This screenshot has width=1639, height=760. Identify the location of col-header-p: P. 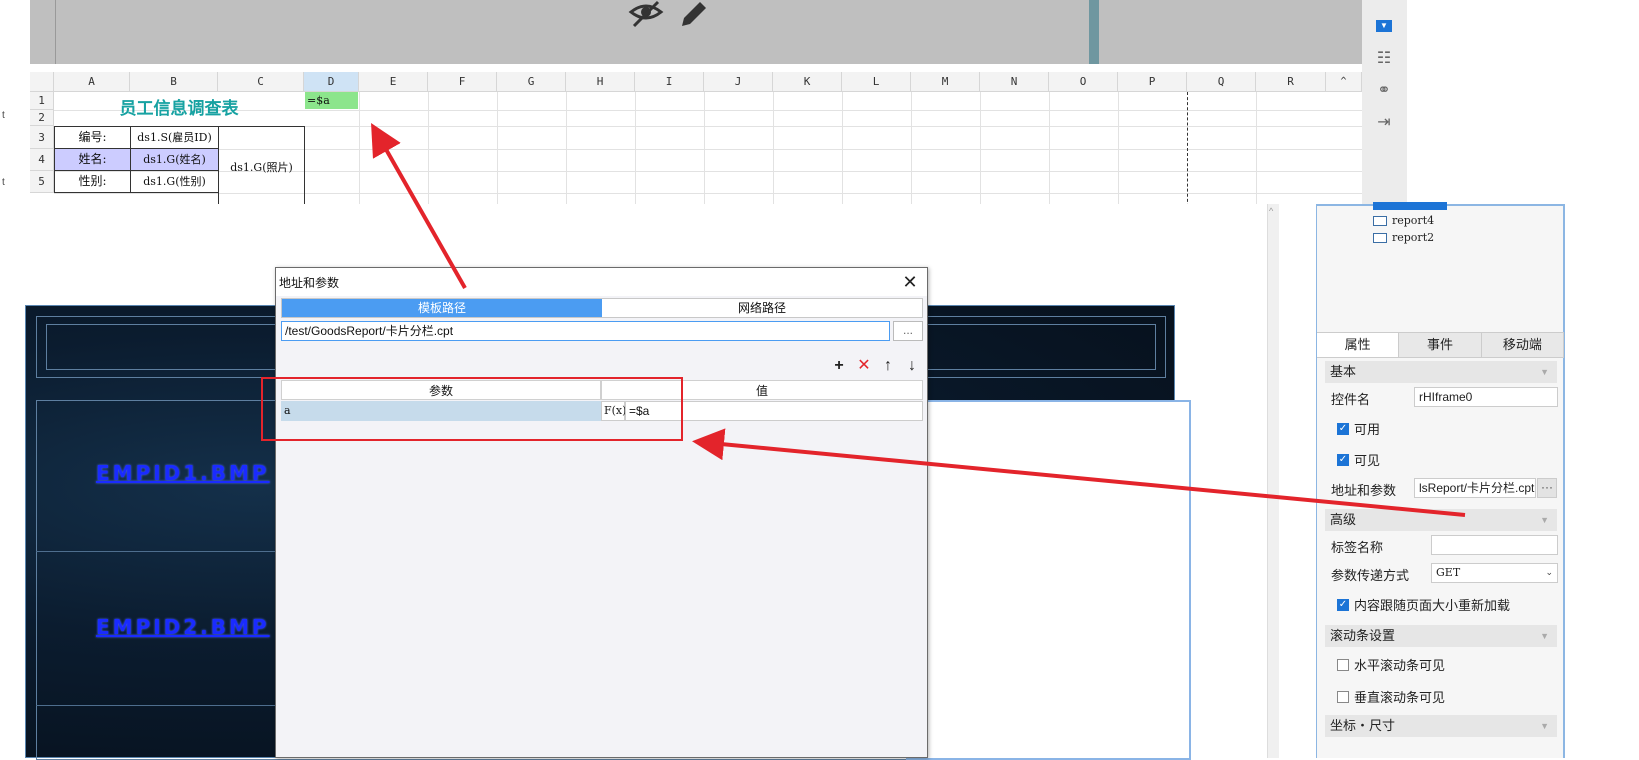
(1152, 82).